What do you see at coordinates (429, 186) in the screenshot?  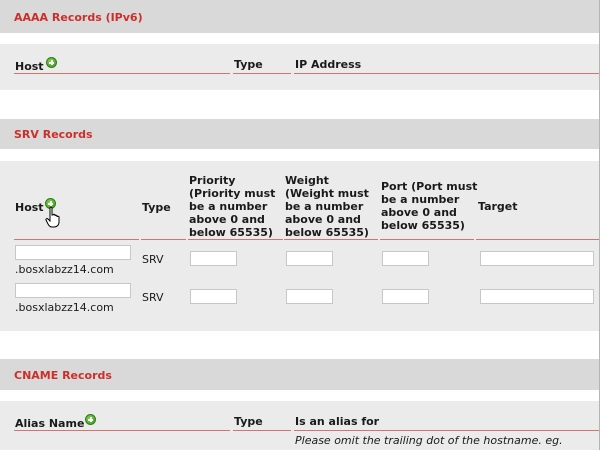 I see `srv-col-port-line: Port (Port must` at bounding box center [429, 186].